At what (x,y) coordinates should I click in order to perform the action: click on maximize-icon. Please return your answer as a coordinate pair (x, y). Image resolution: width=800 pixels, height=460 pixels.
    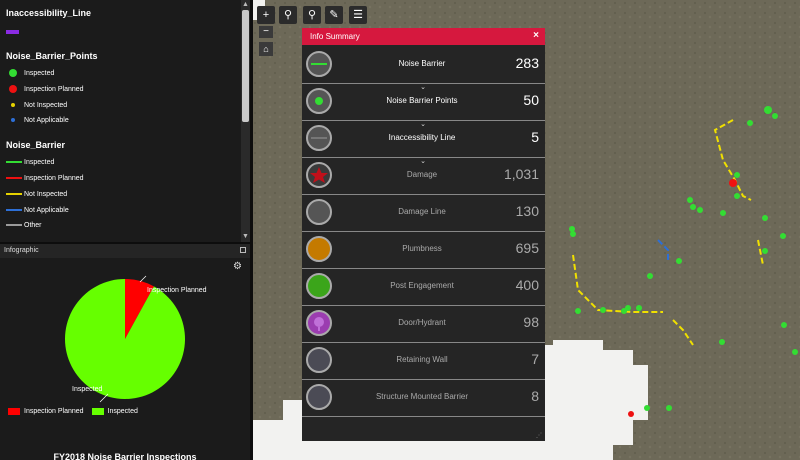
    Looking at the image, I should click on (243, 250).